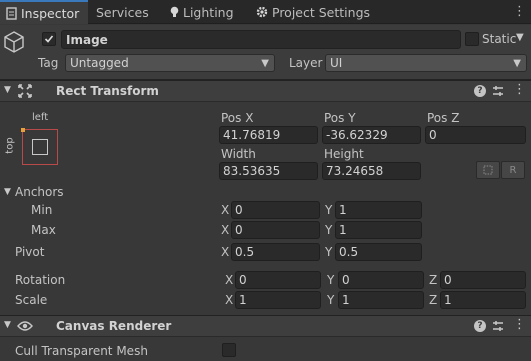 This screenshot has width=531, height=361. I want to click on blueprint-icon, so click(488, 170).